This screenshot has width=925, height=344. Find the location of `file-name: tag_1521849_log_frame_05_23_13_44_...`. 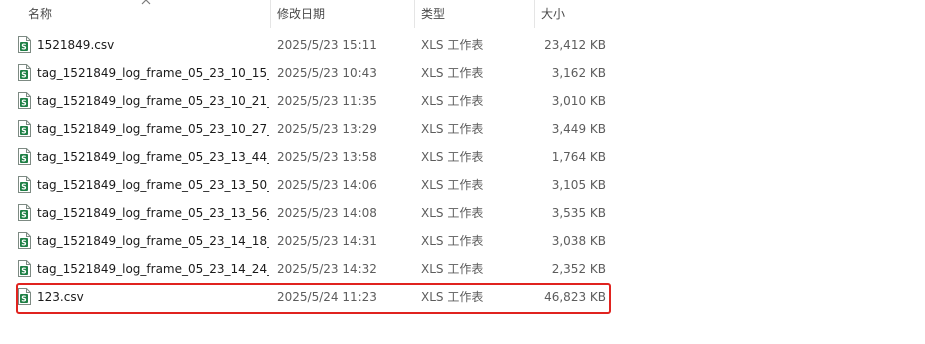

file-name: tag_1521849_log_frame_05_23_13_44_... is located at coordinates (153, 157).